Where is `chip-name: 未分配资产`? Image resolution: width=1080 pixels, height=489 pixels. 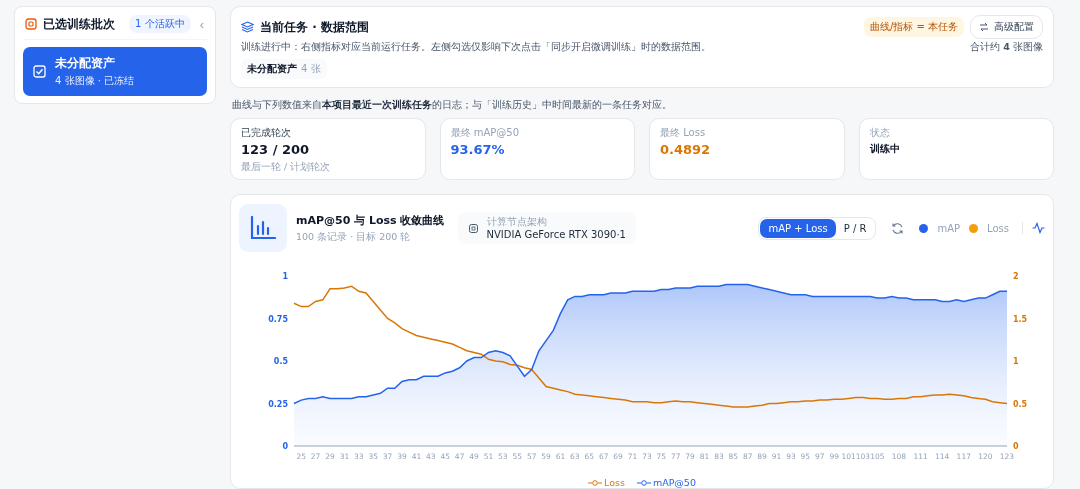 chip-name: 未分配资产 is located at coordinates (272, 69).